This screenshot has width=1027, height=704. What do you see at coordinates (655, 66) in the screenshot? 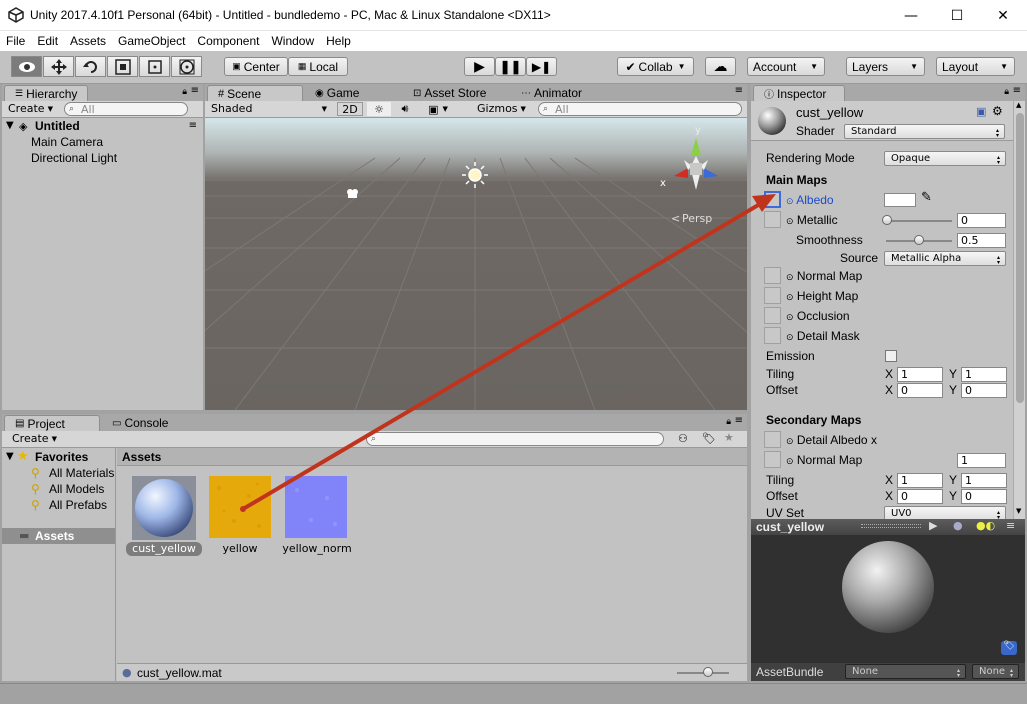
I see `collab-dropdown: ✔ Collab ▼` at bounding box center [655, 66].